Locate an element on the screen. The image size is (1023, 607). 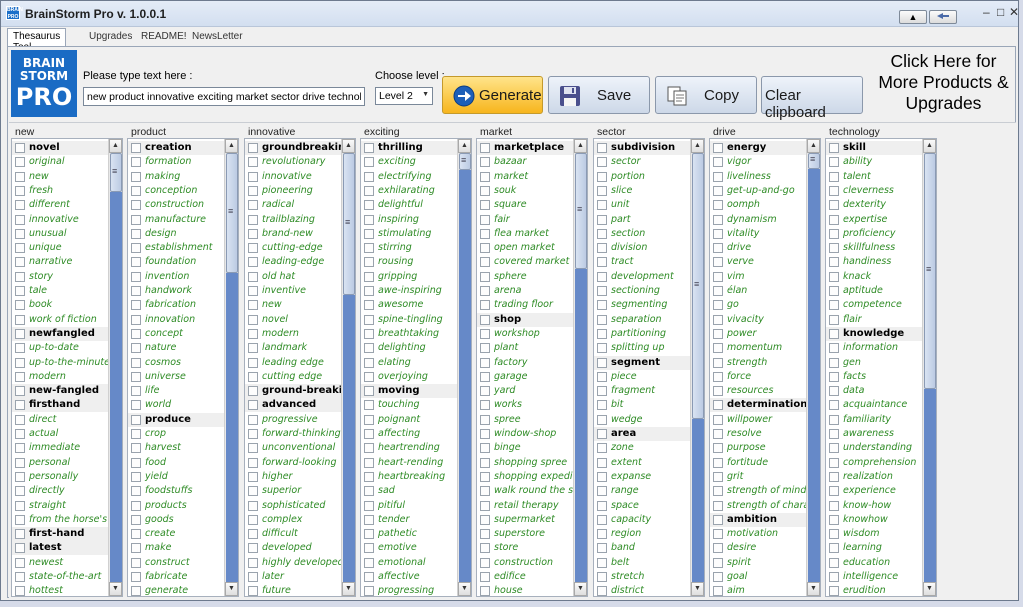
list-item: modern is located at coordinates (293, 334).